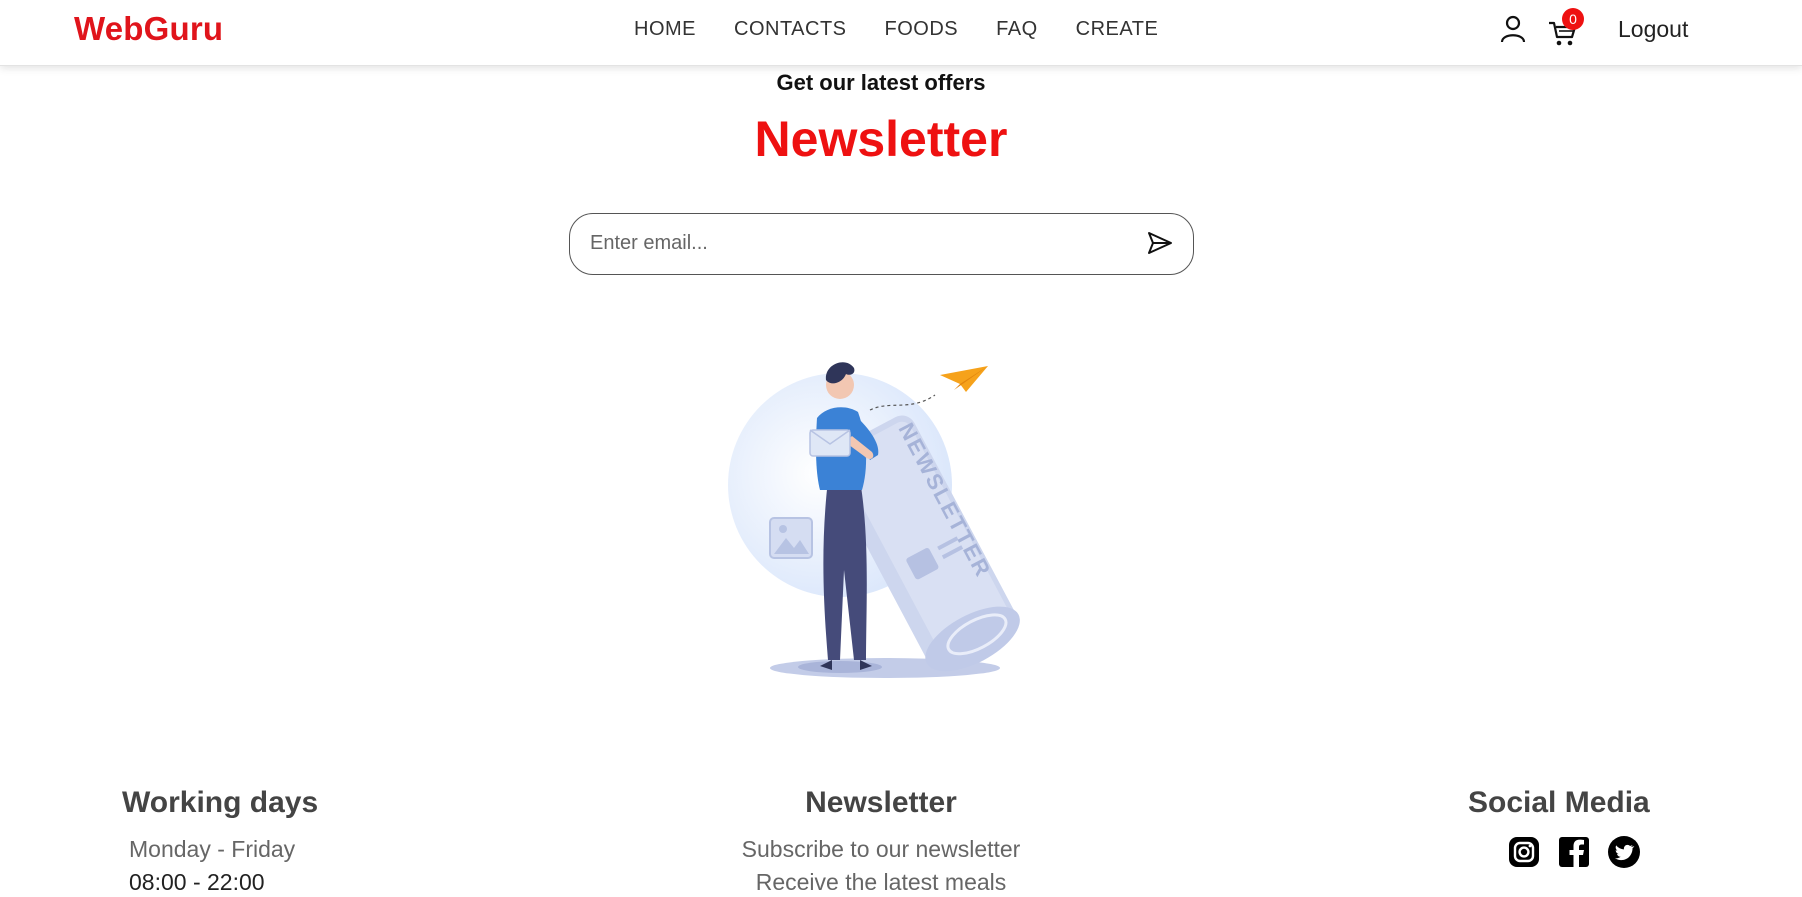 The image size is (1802, 897). What do you see at coordinates (881, 139) in the screenshot?
I see `newsletter-title: Newsletter` at bounding box center [881, 139].